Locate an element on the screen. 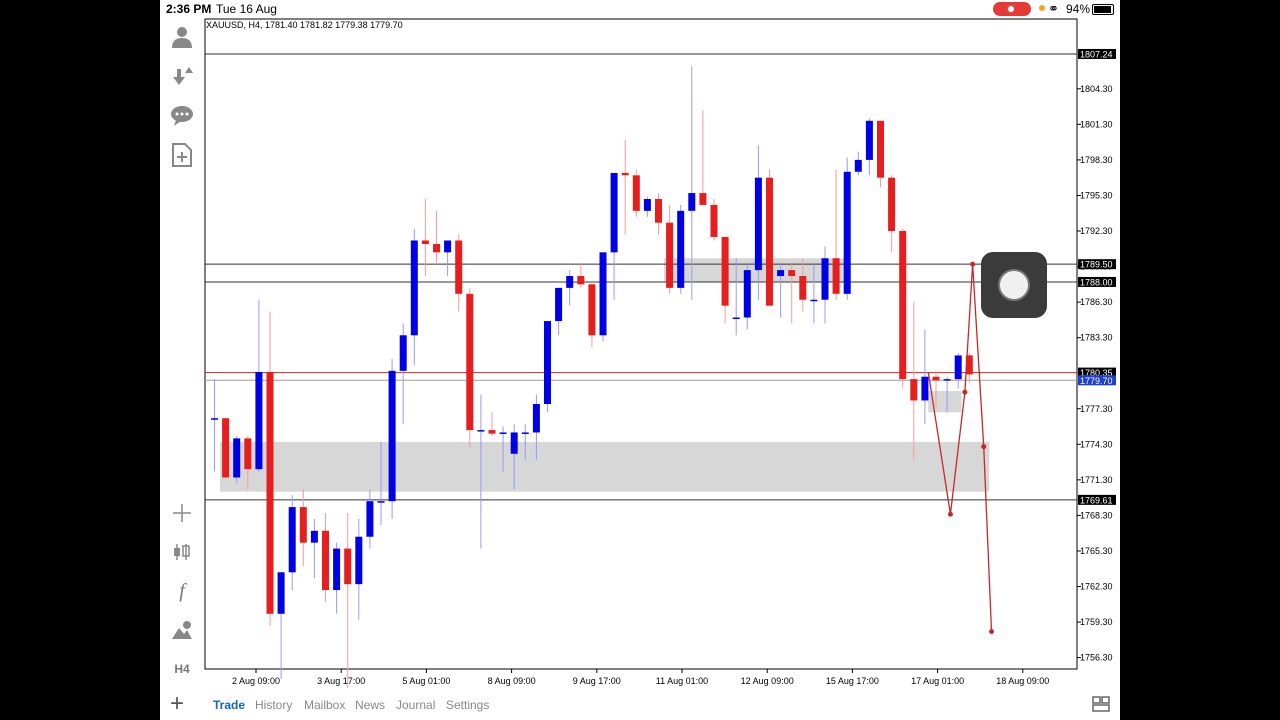  tab-journal: Journal is located at coordinates (415, 705).